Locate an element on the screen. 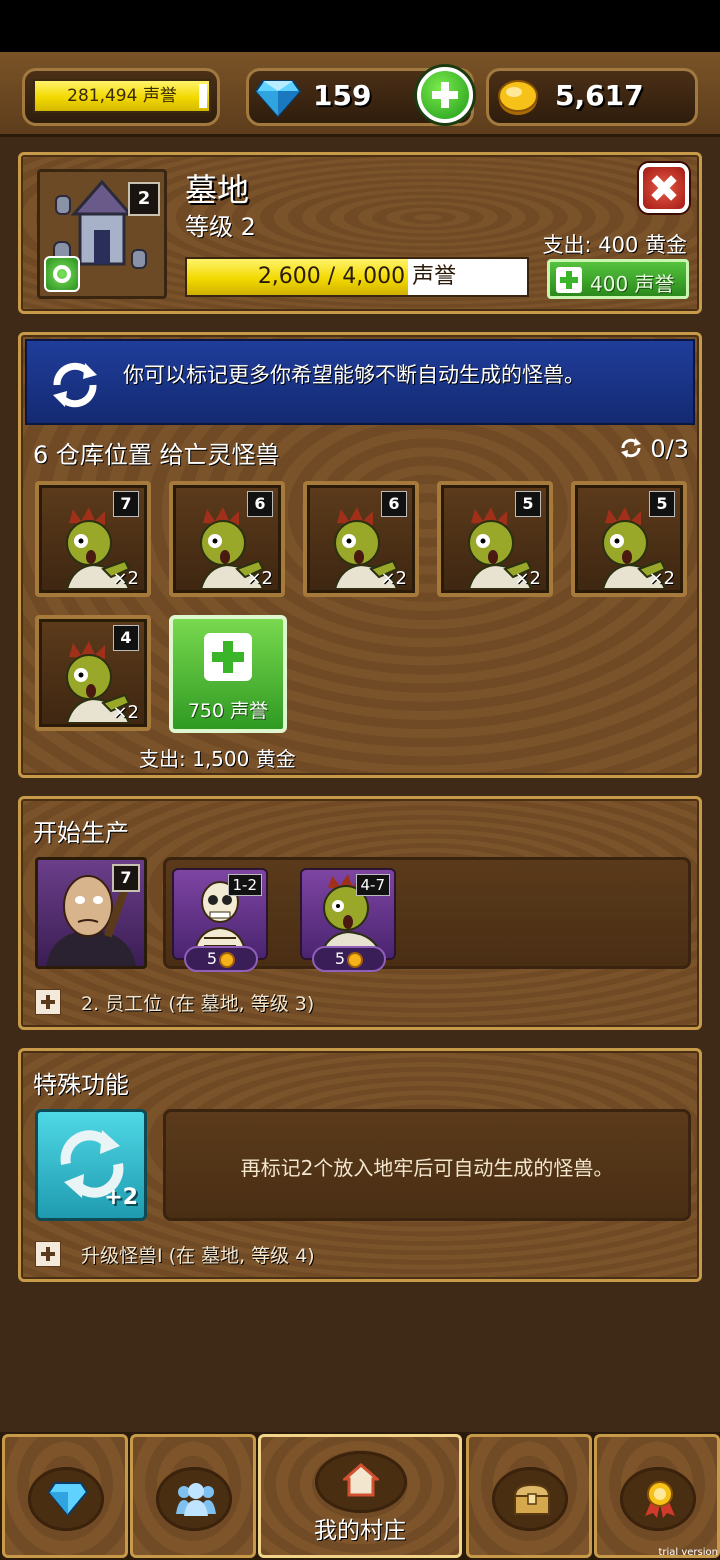 This screenshot has width=720, height=1560. chest-icon is located at coordinates (532, 1499).